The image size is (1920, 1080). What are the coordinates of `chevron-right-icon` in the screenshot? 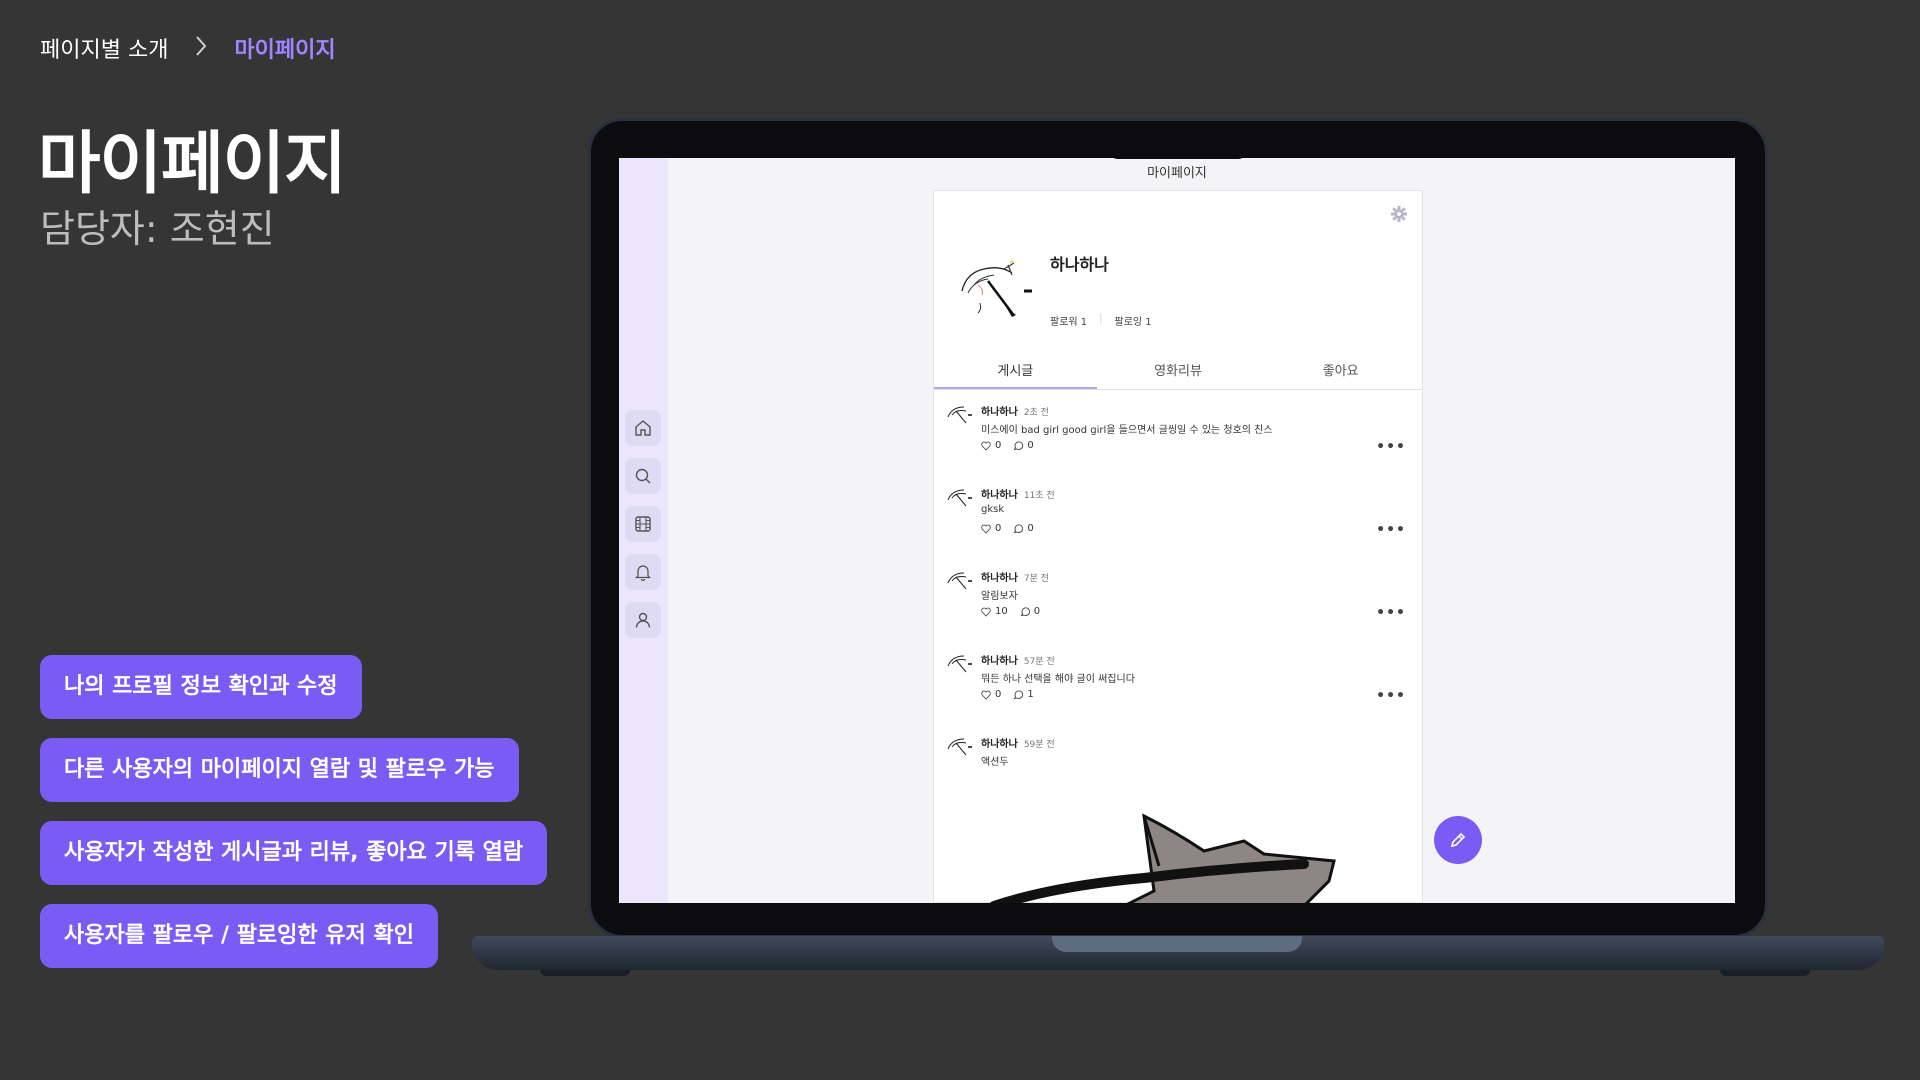 It's located at (201, 48).